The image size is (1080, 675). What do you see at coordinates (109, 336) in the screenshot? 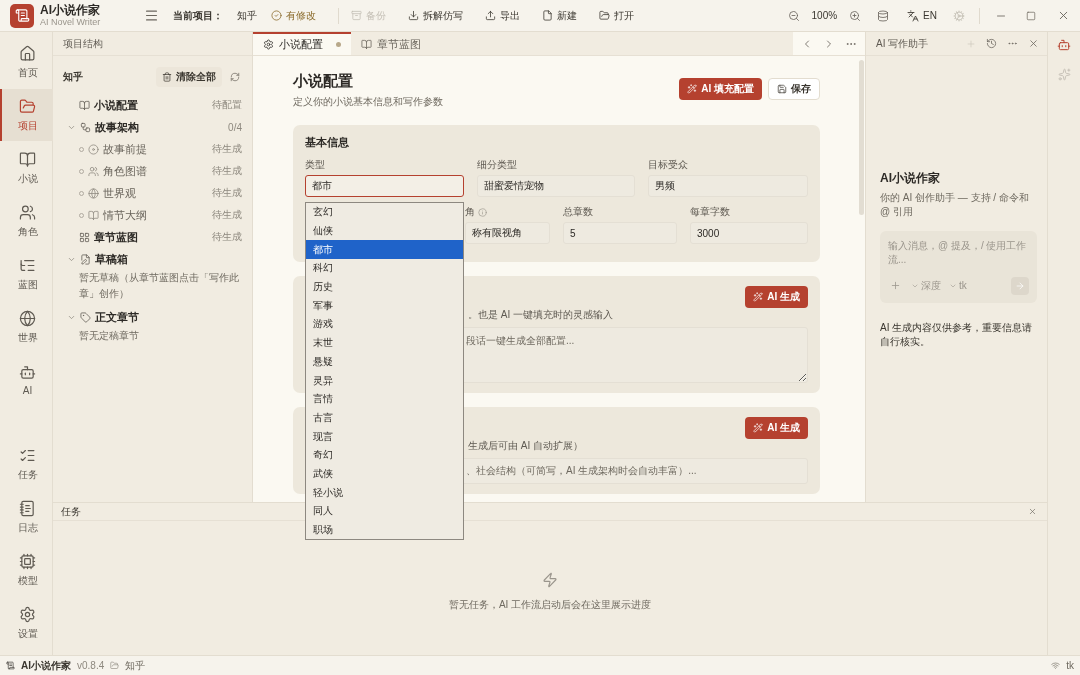
I see `empty-note: 暂无定稿章节` at bounding box center [109, 336].